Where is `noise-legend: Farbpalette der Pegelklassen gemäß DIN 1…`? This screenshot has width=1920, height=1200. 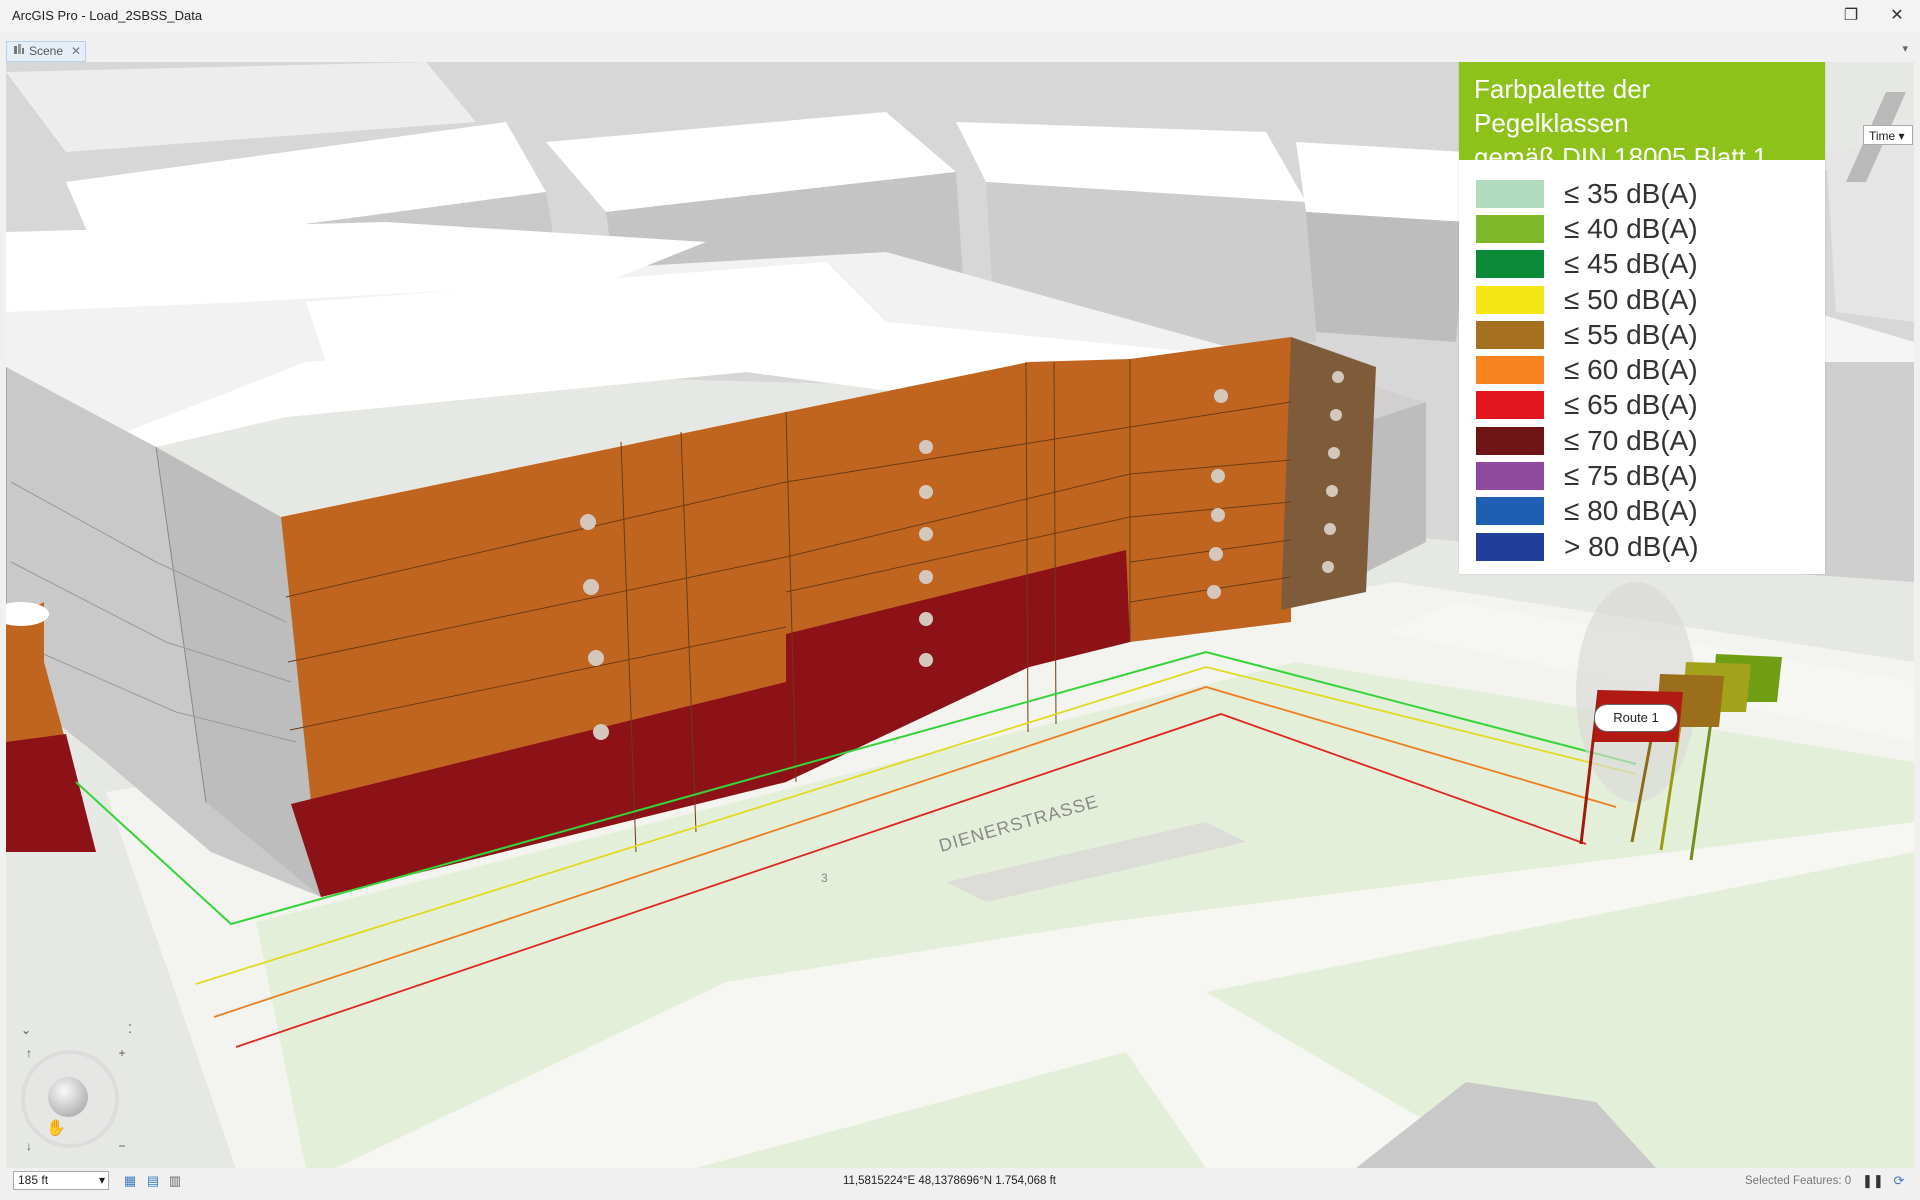 noise-legend: Farbpalette der Pegelklassen gemäß DIN 1… is located at coordinates (1642, 318).